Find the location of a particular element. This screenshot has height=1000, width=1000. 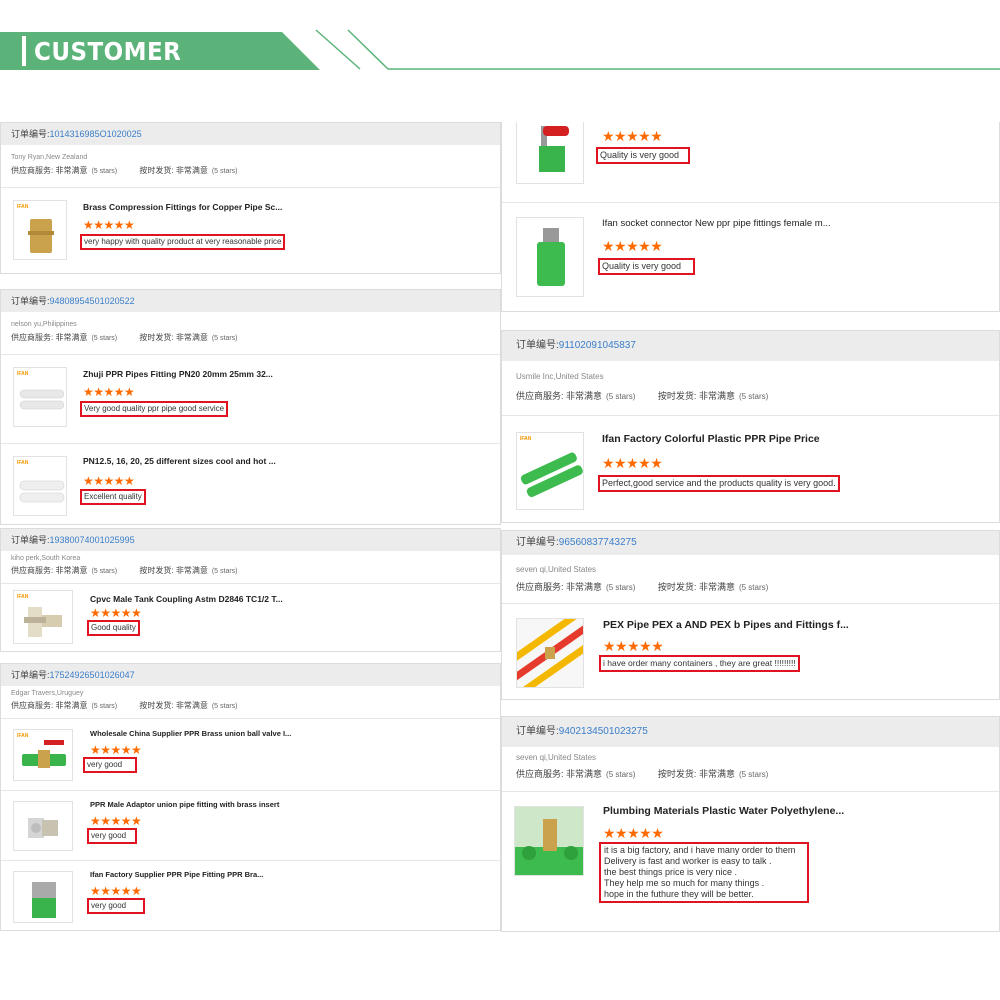

buyer-name: nelson yu,Philippines is located at coordinates (44, 324).